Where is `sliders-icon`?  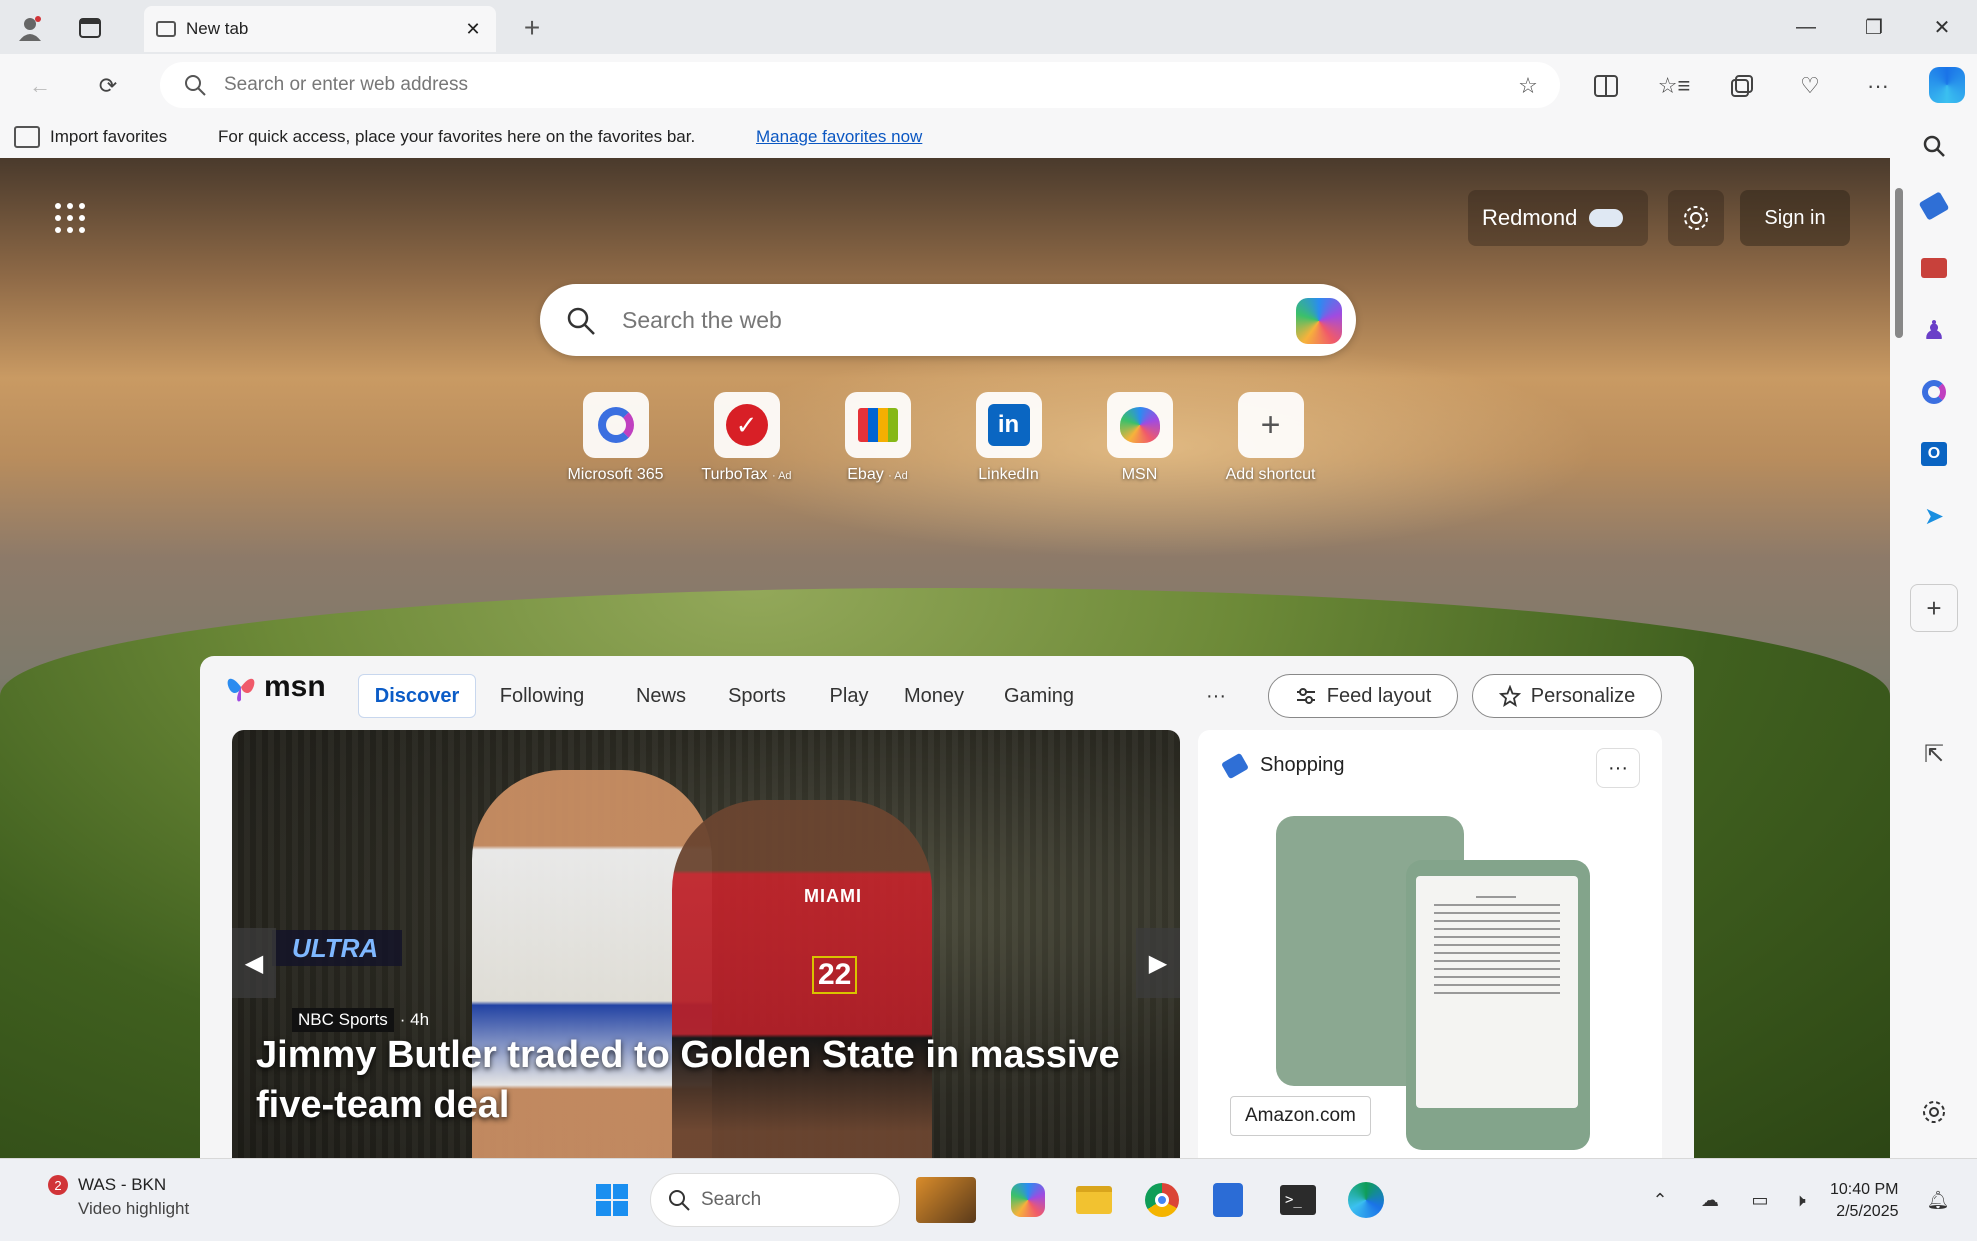
sliders-icon is located at coordinates (1305, 696).